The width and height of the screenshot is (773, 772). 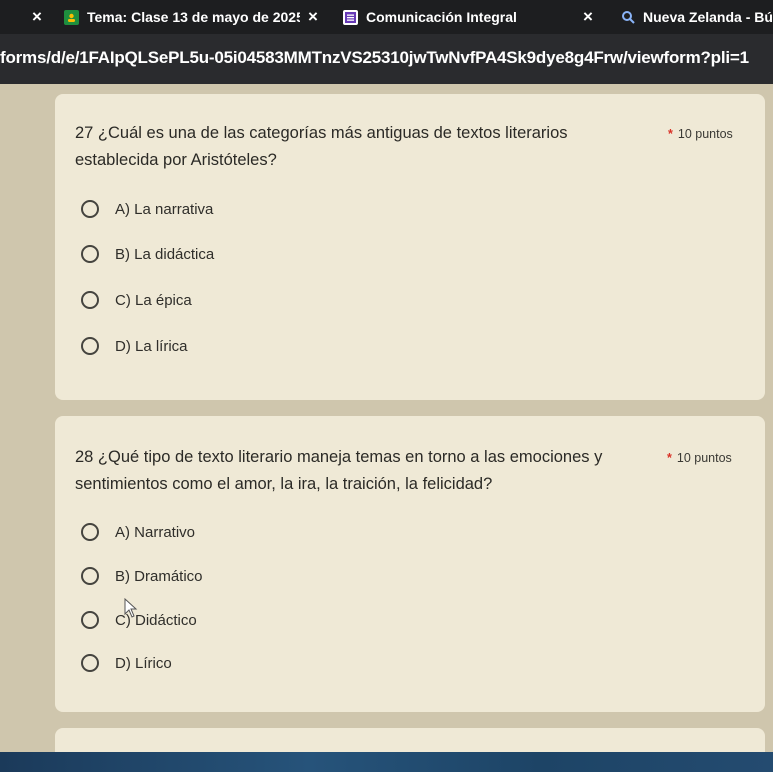 I want to click on option-radio: D) La lírica, so click(x=134, y=346).